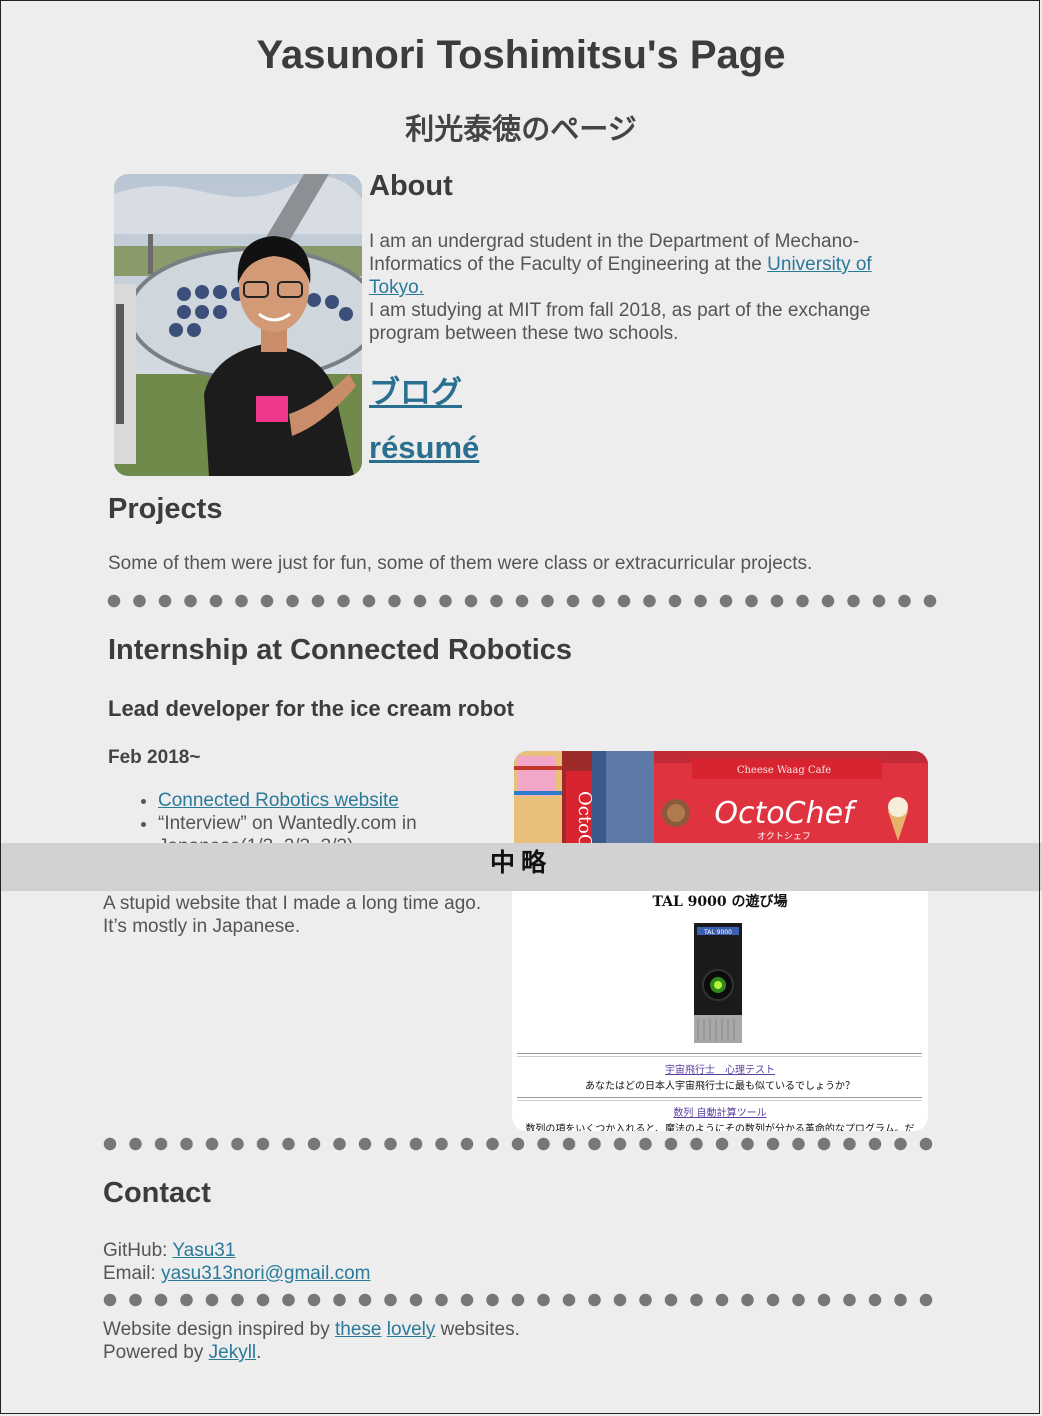 The width and height of the screenshot is (1042, 1416). I want to click on octochef-sign-text: Cheese Waag Cafe, so click(784, 770).